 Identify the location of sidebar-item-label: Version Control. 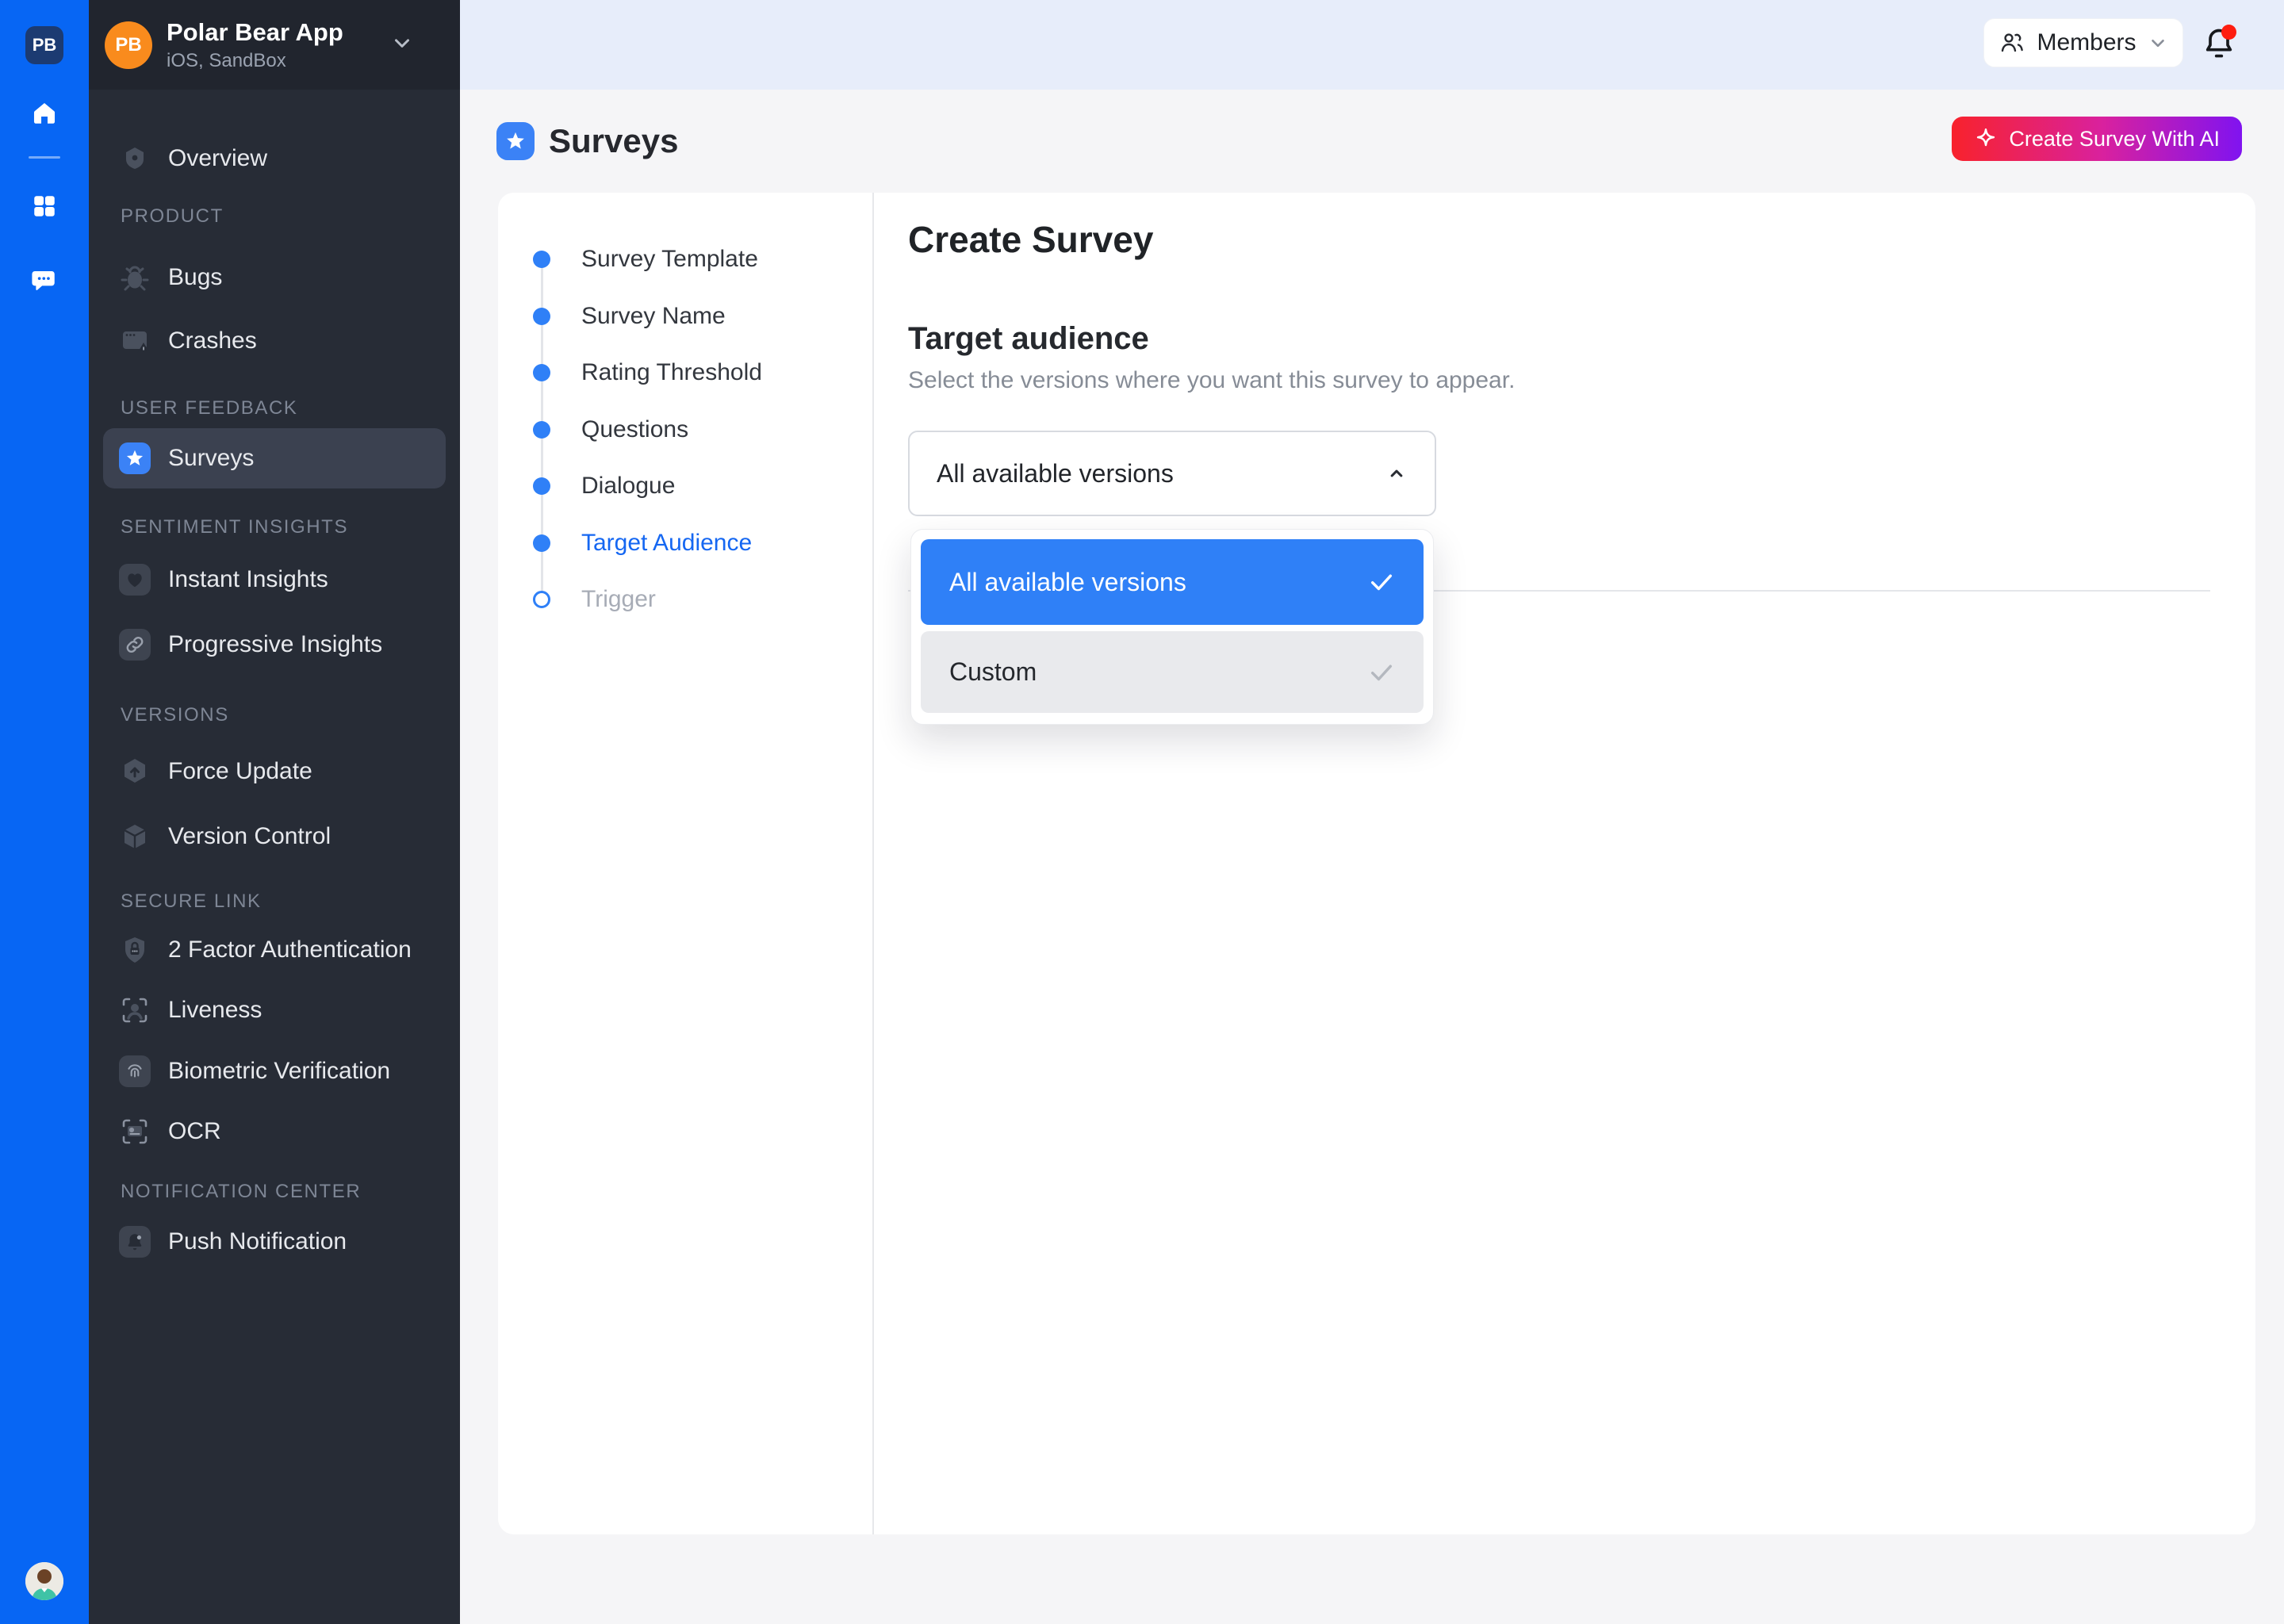
(249, 836).